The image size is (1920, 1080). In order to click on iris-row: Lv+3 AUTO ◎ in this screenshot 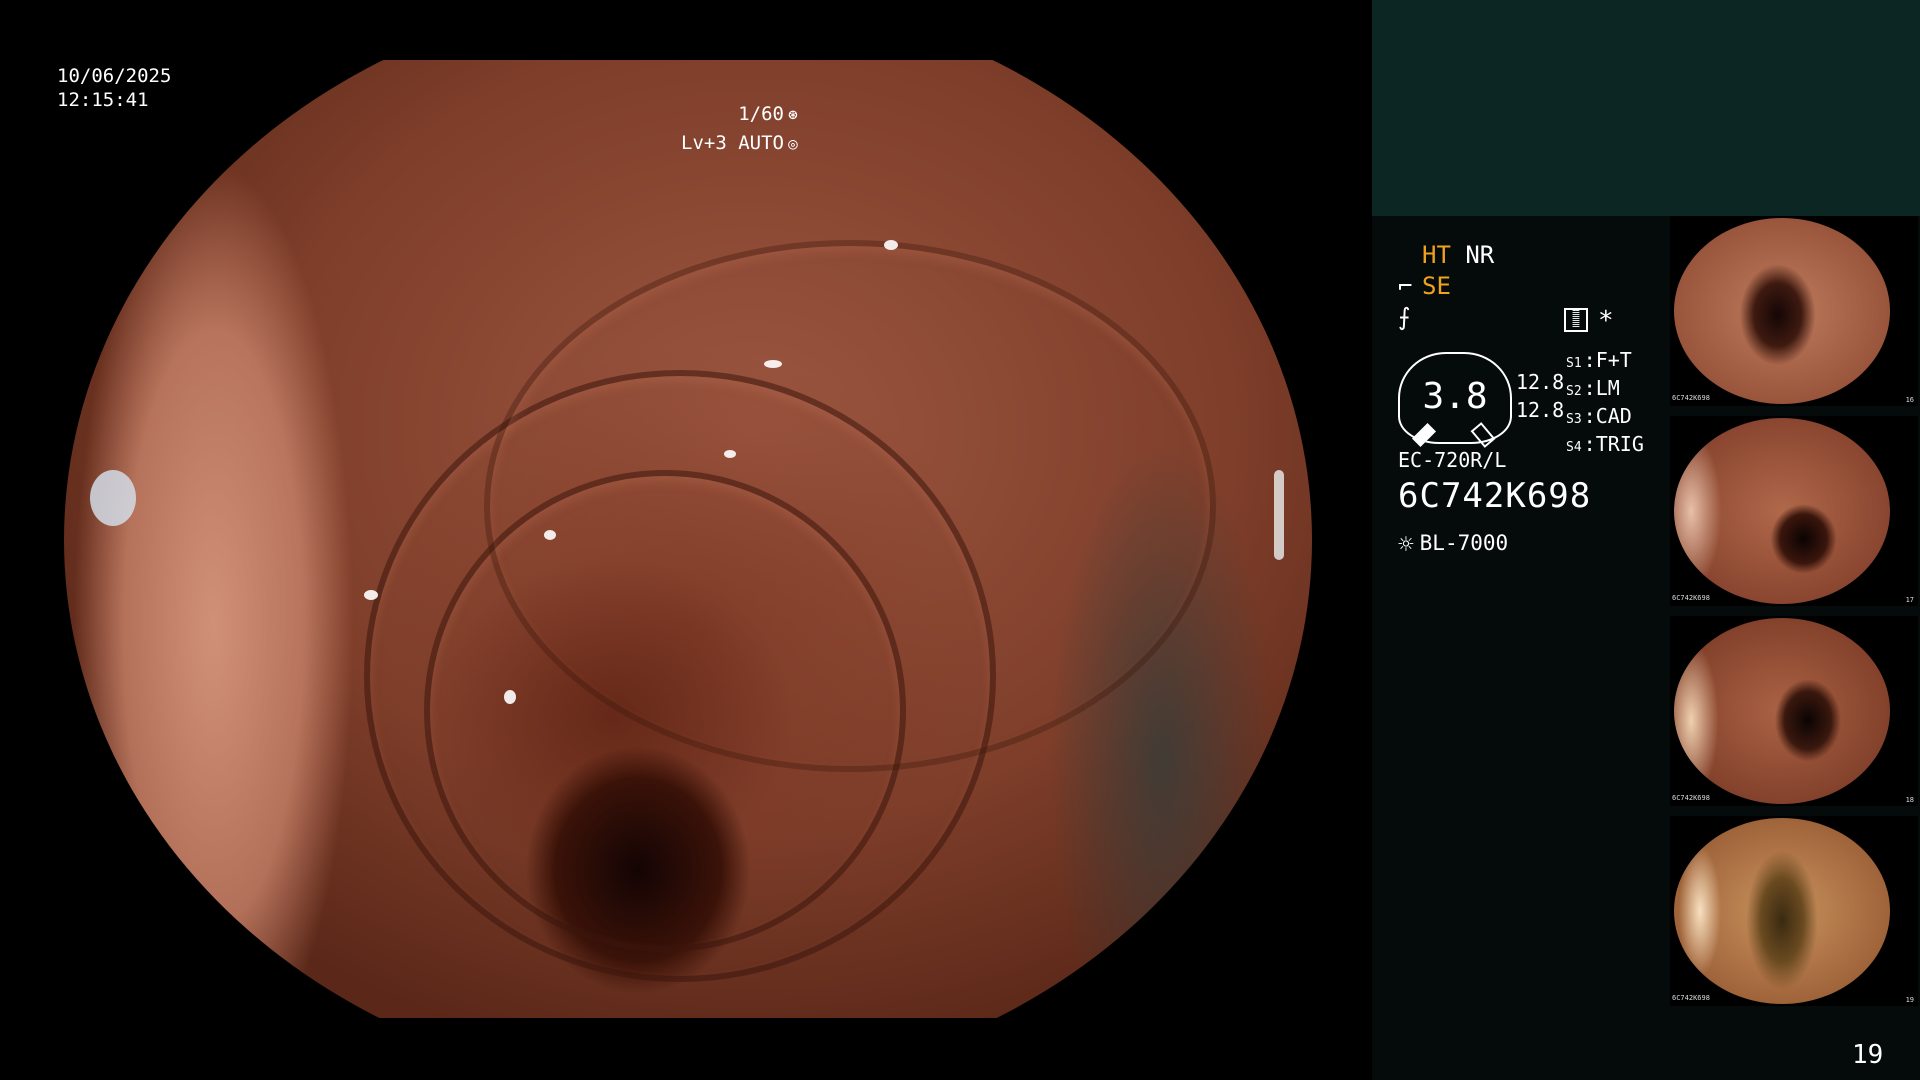, I will do `click(741, 143)`.